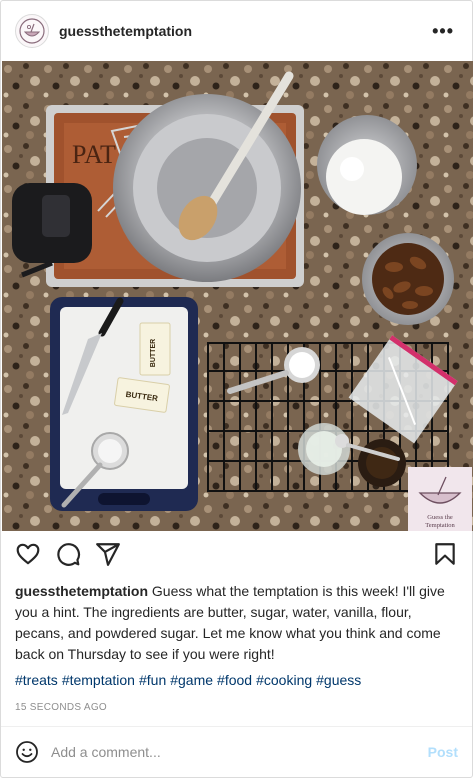 Image resolution: width=473 pixels, height=778 pixels. Describe the element at coordinates (98, 680) in the screenshot. I see `hashtag-link: #temptation` at that location.